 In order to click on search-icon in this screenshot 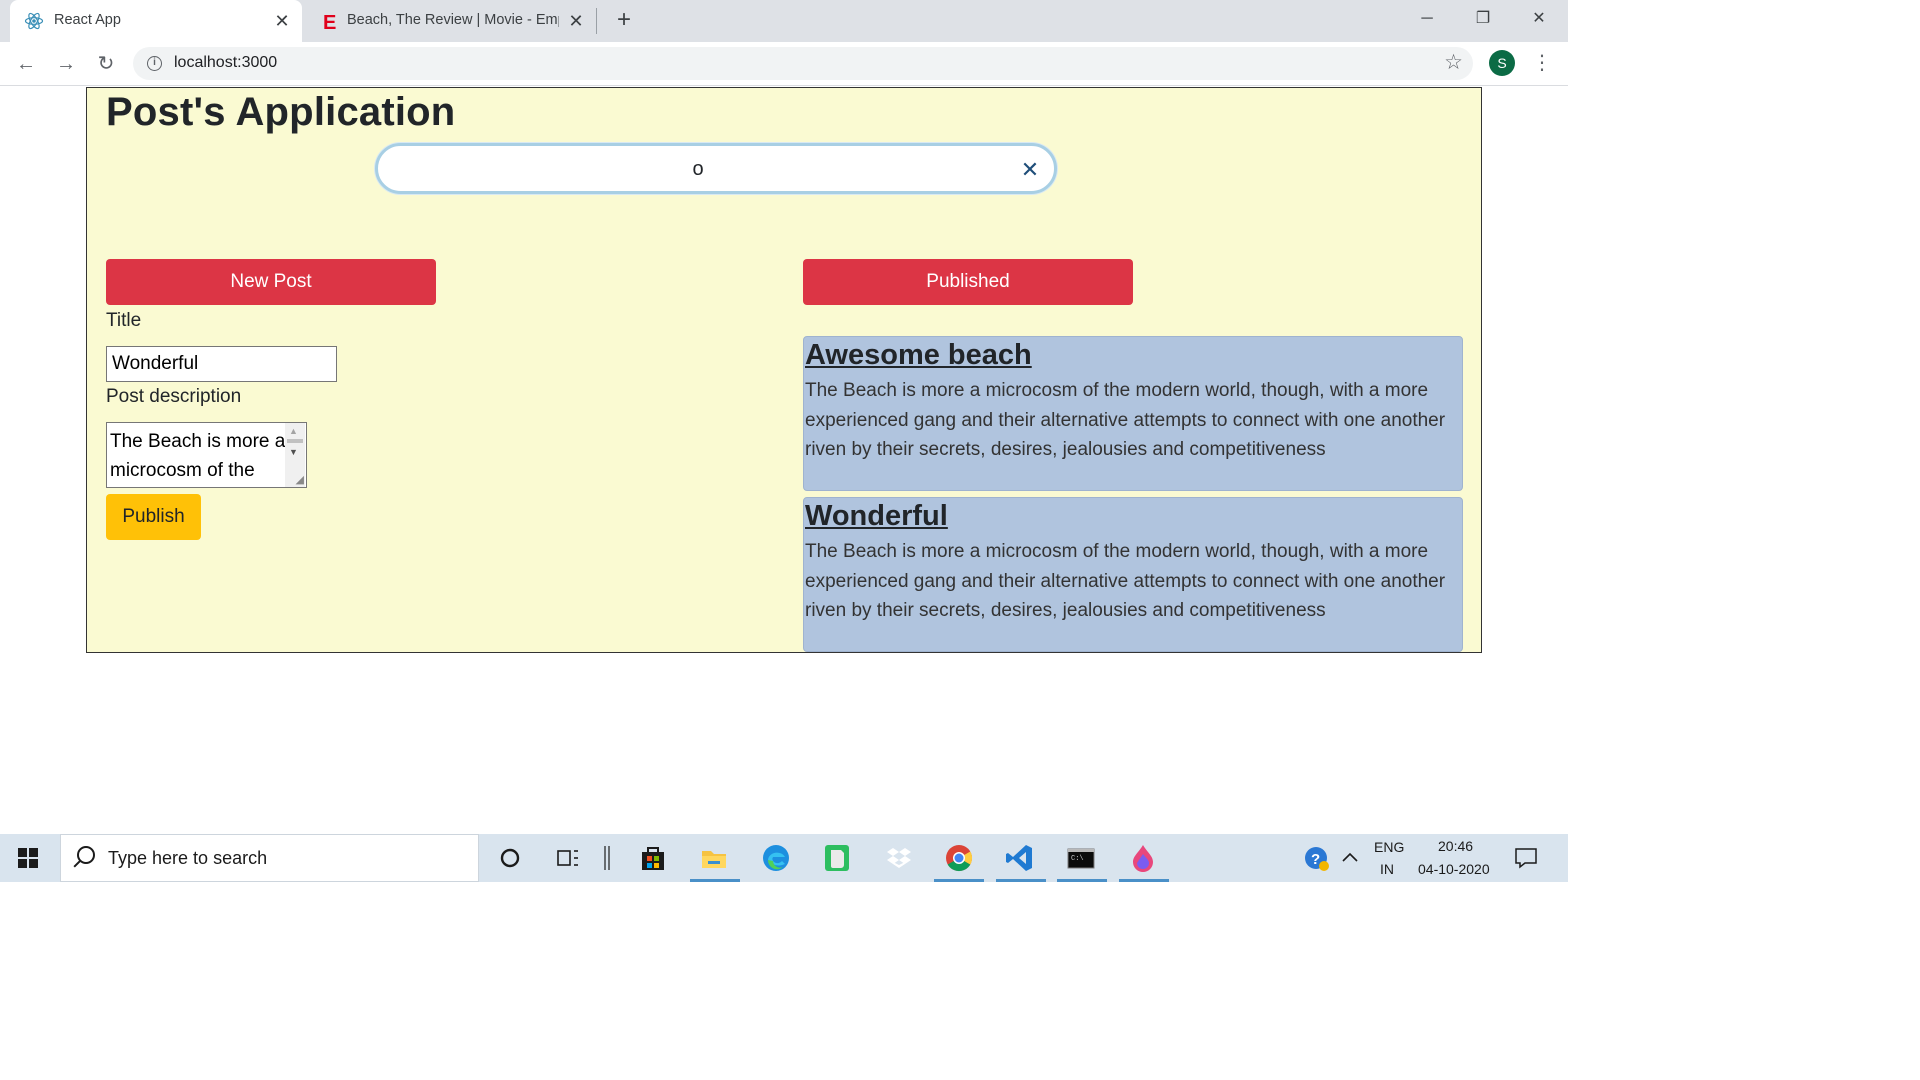, I will do `click(86, 855)`.